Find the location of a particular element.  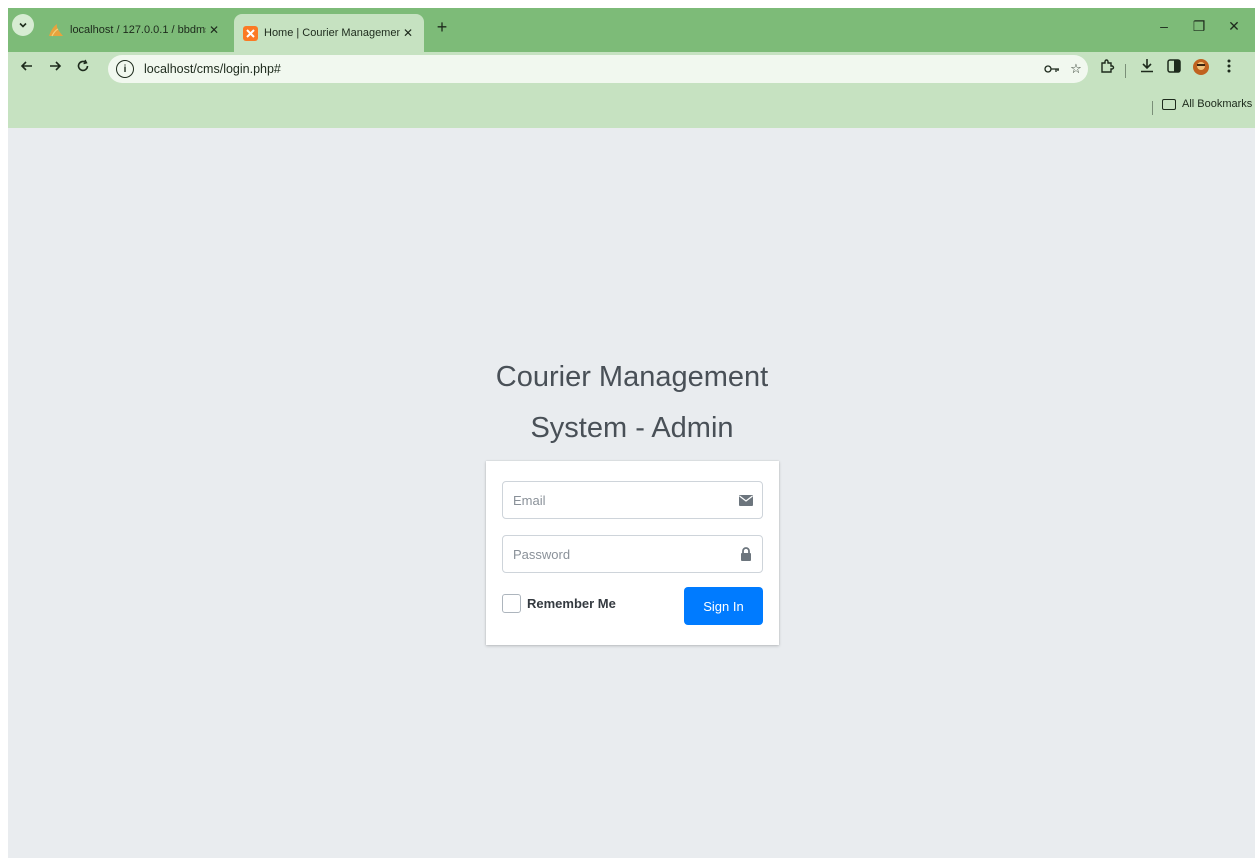

download-icon is located at coordinates (1147, 69).